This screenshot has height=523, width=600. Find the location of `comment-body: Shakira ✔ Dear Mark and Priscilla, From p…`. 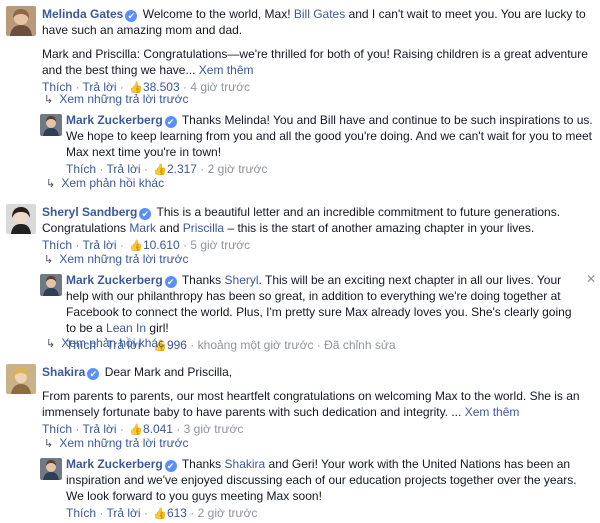

comment-body: Shakira ✔ Dear Mark and Priscilla, From p… is located at coordinates (319, 392).